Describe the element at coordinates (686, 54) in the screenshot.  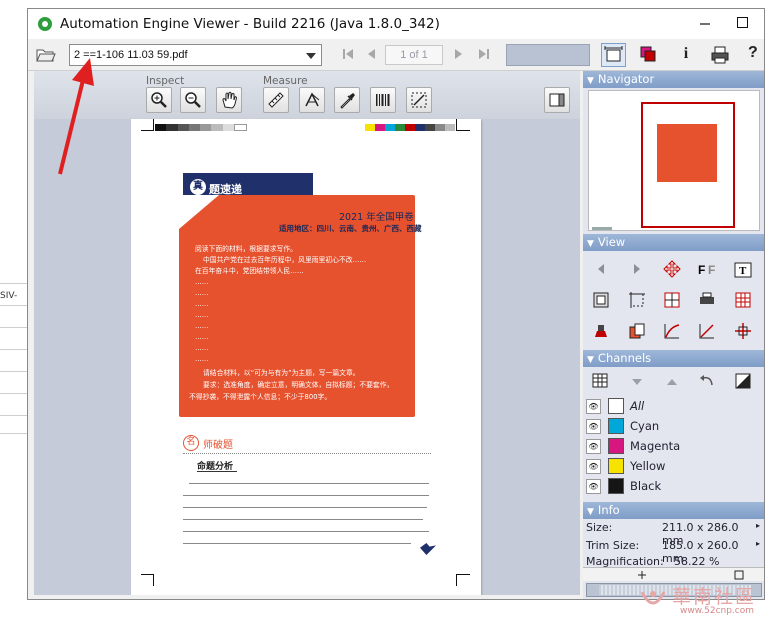
I see `info-button: i` at that location.